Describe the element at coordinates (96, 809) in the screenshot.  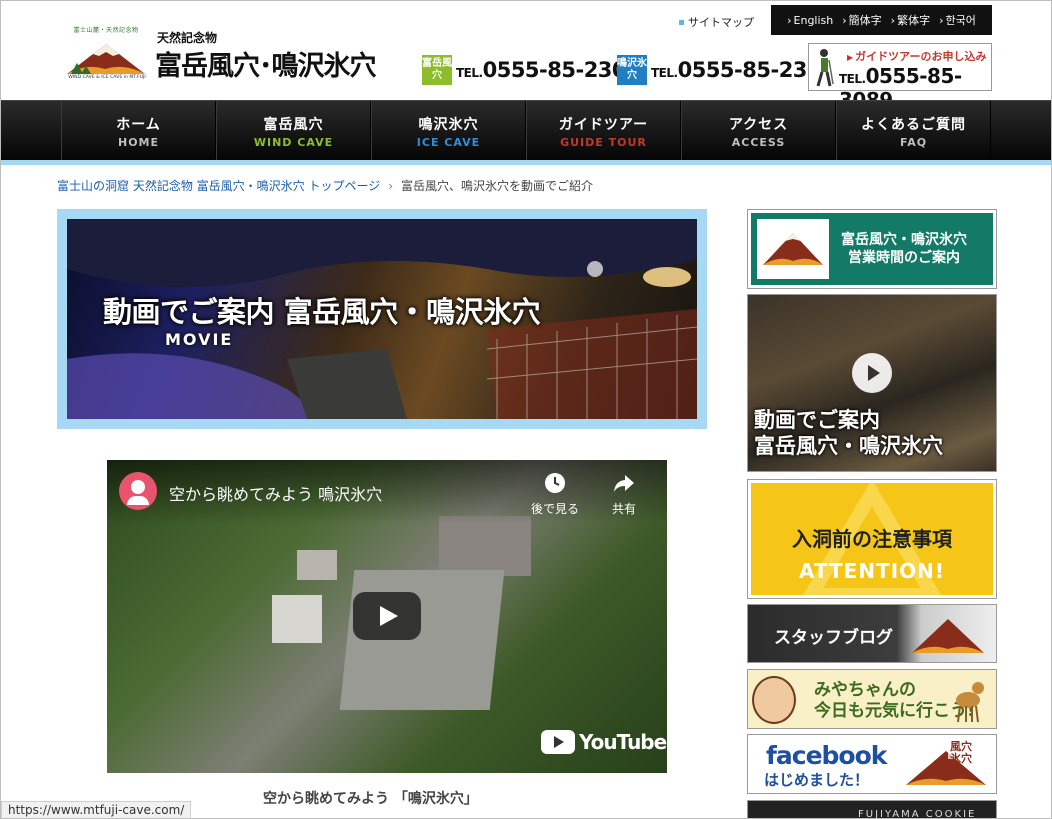
I see `status-bar-url: https://www.mtfuji-cave.com/` at that location.